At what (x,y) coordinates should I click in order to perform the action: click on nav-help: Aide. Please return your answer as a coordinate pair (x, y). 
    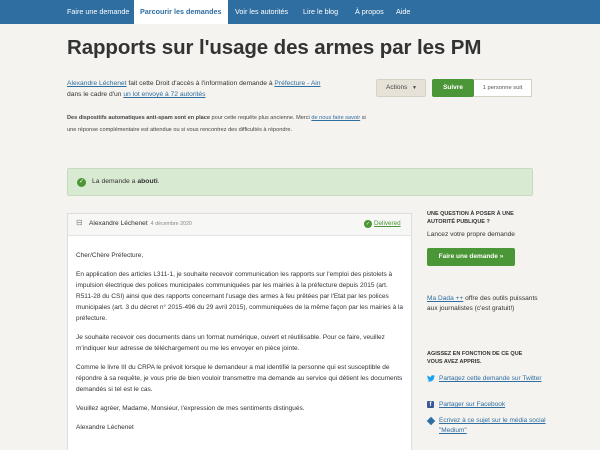
    Looking at the image, I should click on (403, 12).